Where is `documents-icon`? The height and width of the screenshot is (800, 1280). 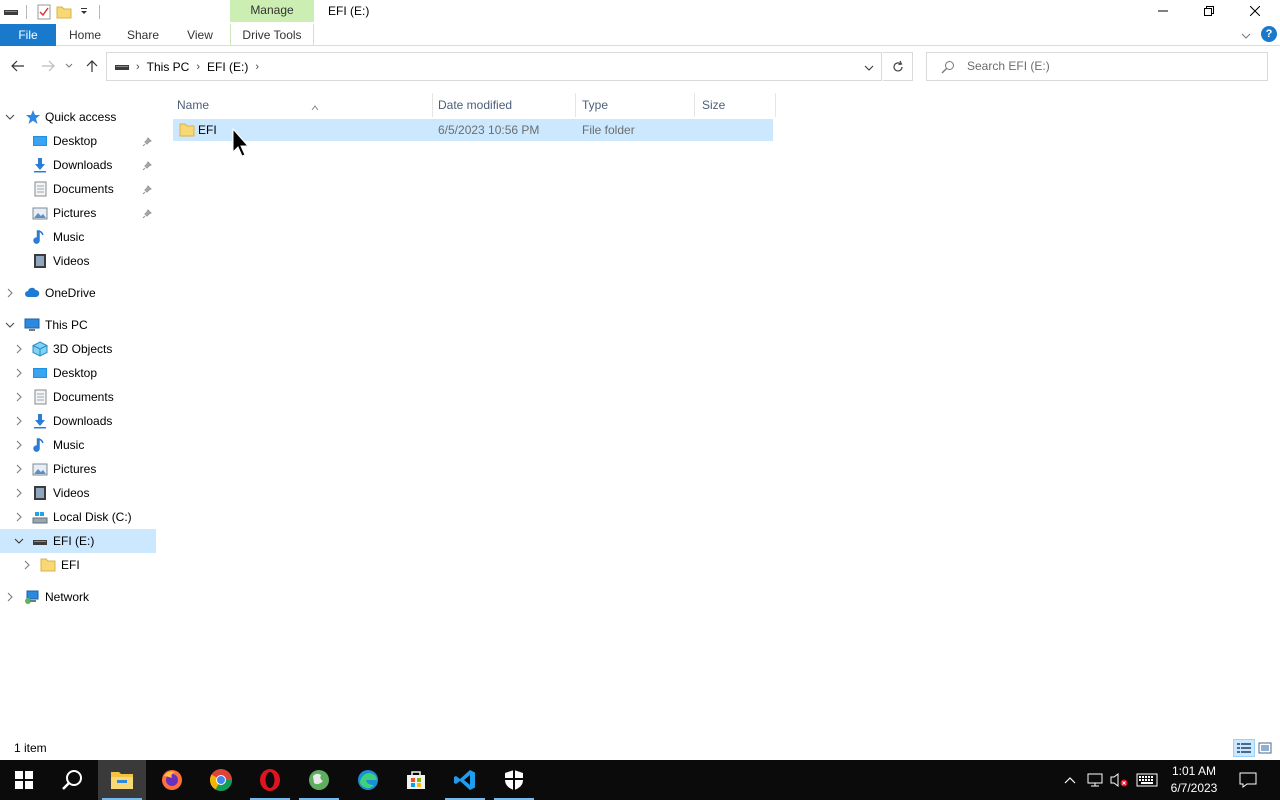 documents-icon is located at coordinates (40, 189).